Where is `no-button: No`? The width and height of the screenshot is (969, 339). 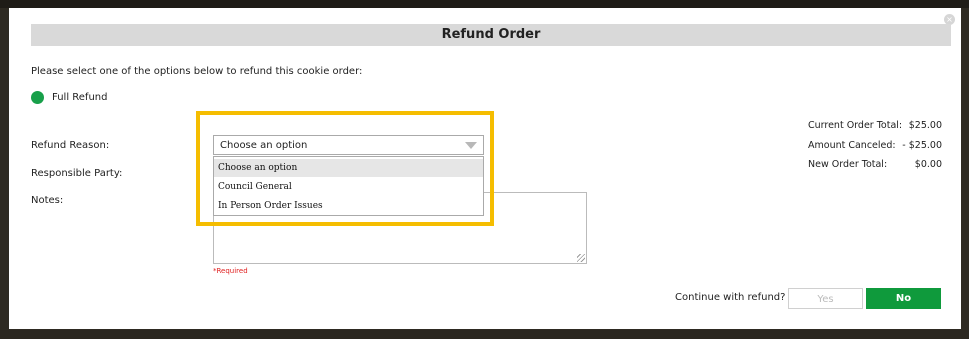
no-button: No is located at coordinates (903, 298).